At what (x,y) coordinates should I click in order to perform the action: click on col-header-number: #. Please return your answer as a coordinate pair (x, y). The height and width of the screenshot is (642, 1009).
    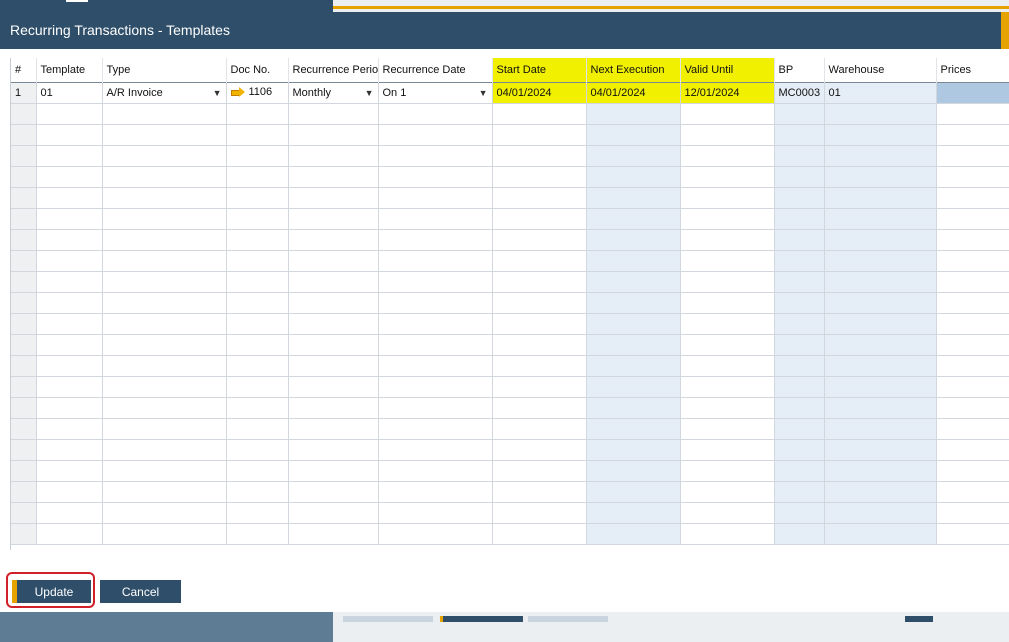
    Looking at the image, I should click on (24, 70).